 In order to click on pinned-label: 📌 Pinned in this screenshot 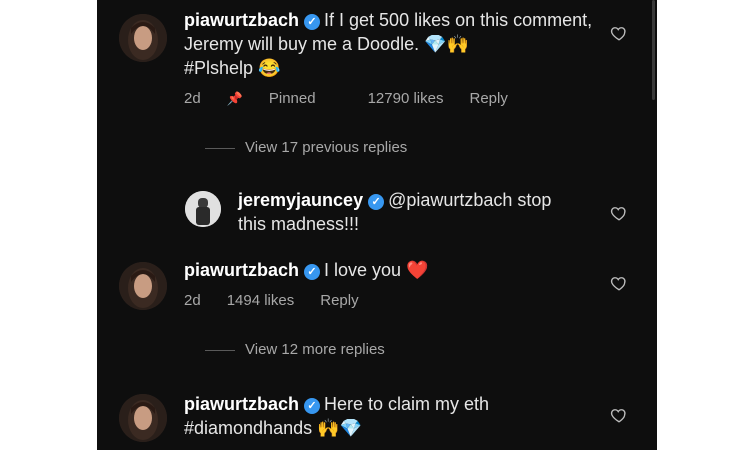, I will do `click(271, 98)`.